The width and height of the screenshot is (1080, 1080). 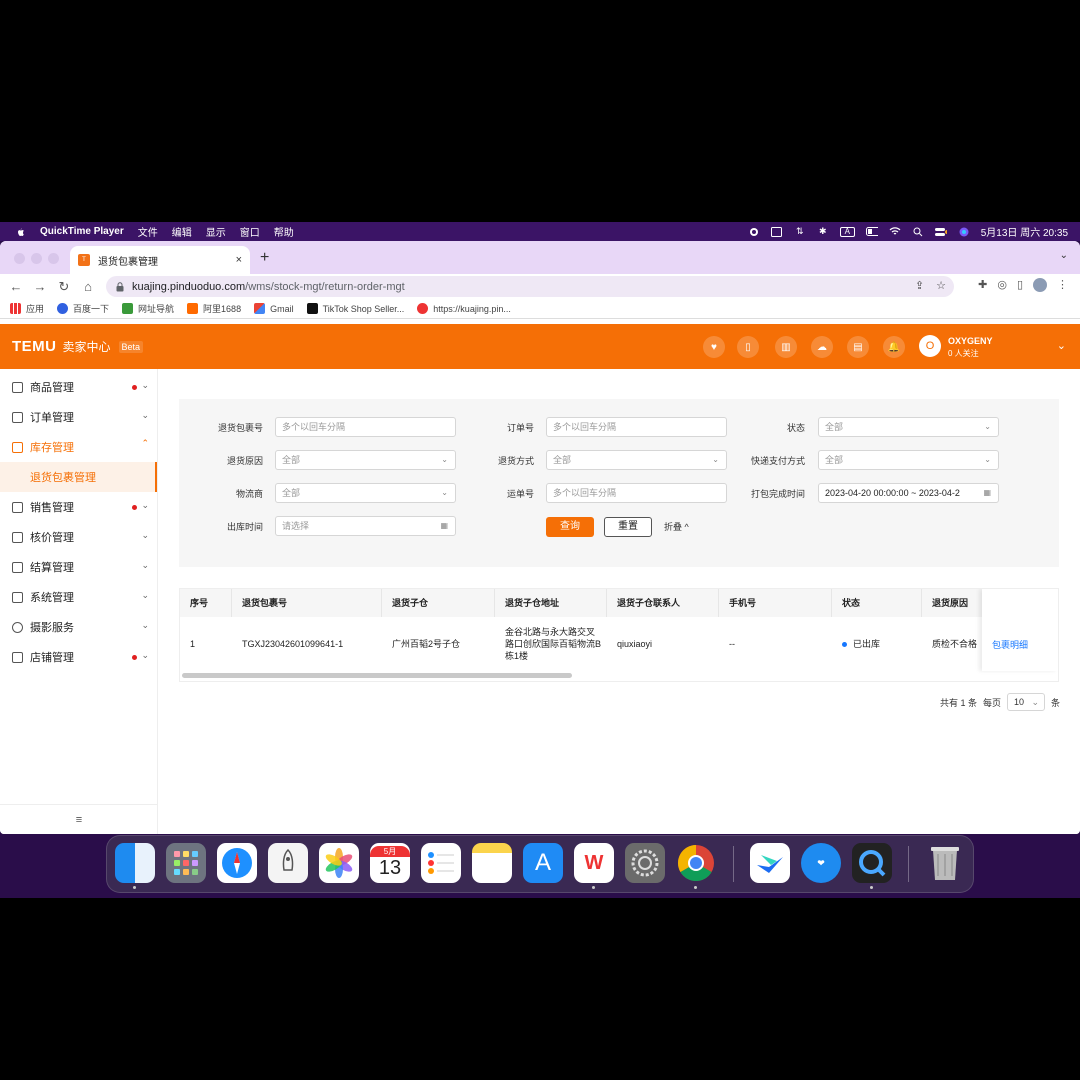 I want to click on tab-close-icon: ×, so click(x=239, y=260).